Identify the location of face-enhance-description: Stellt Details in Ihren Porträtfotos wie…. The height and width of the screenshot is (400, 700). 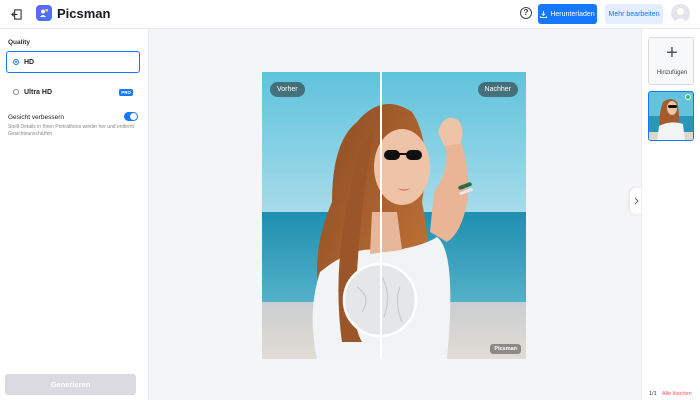
(71, 130).